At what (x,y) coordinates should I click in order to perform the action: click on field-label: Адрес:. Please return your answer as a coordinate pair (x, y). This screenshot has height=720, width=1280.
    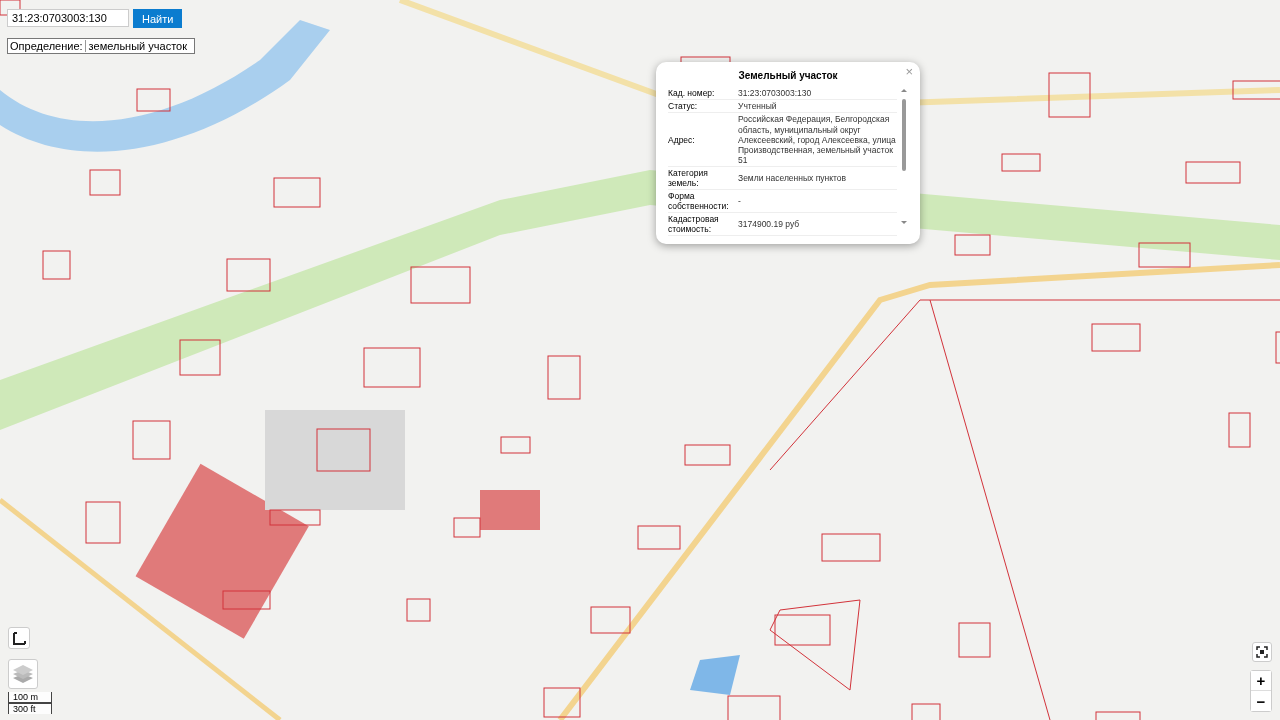
    Looking at the image, I should click on (682, 139).